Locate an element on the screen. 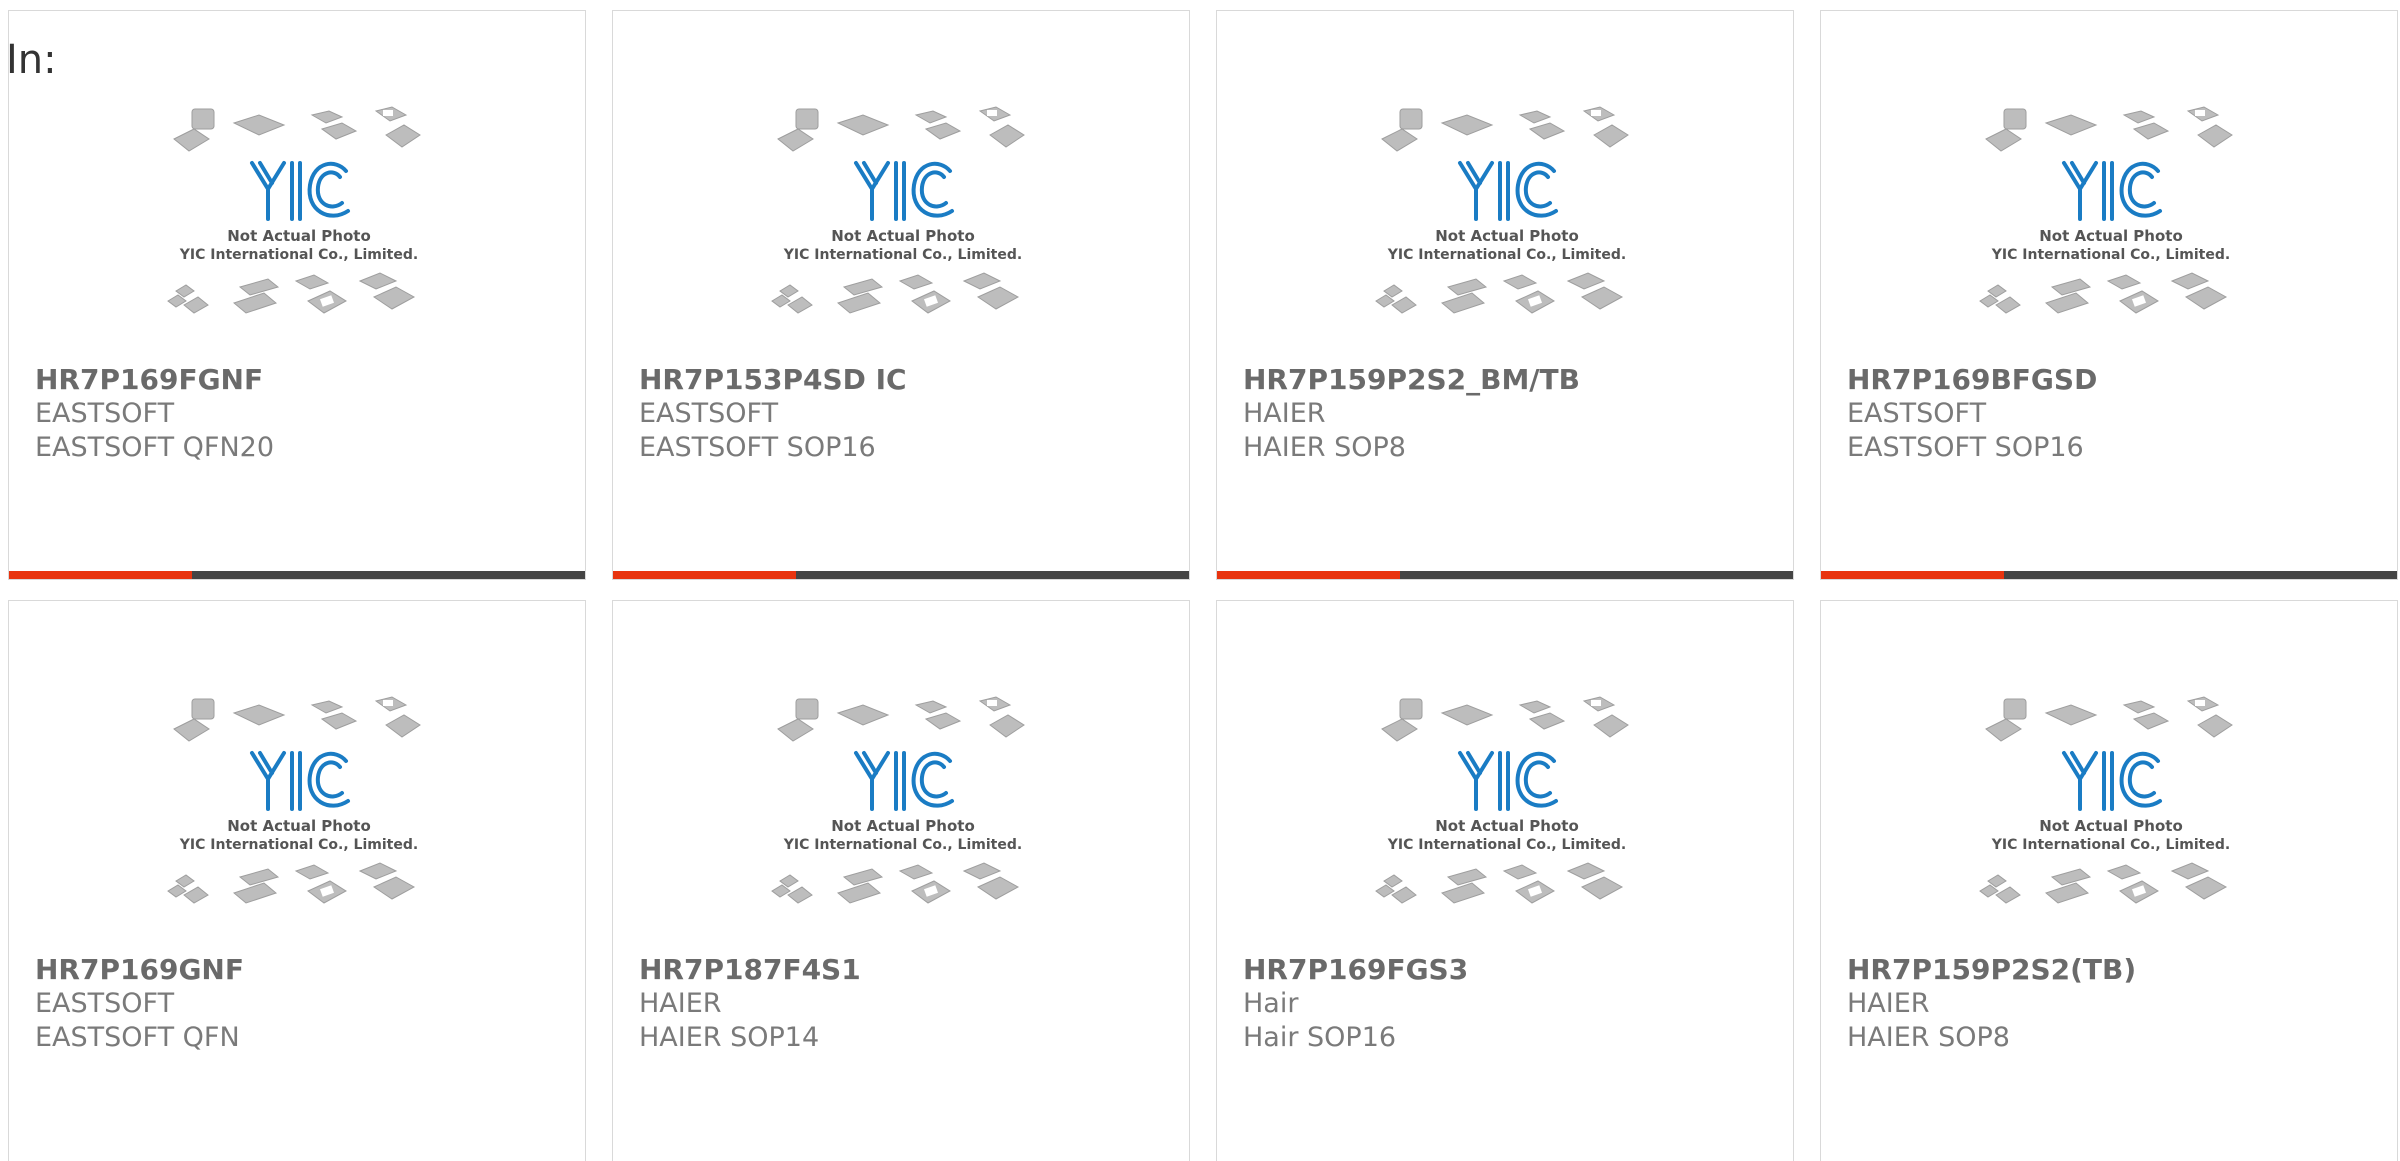 The image size is (2400, 1161). filter-label: In: is located at coordinates (31, 60).